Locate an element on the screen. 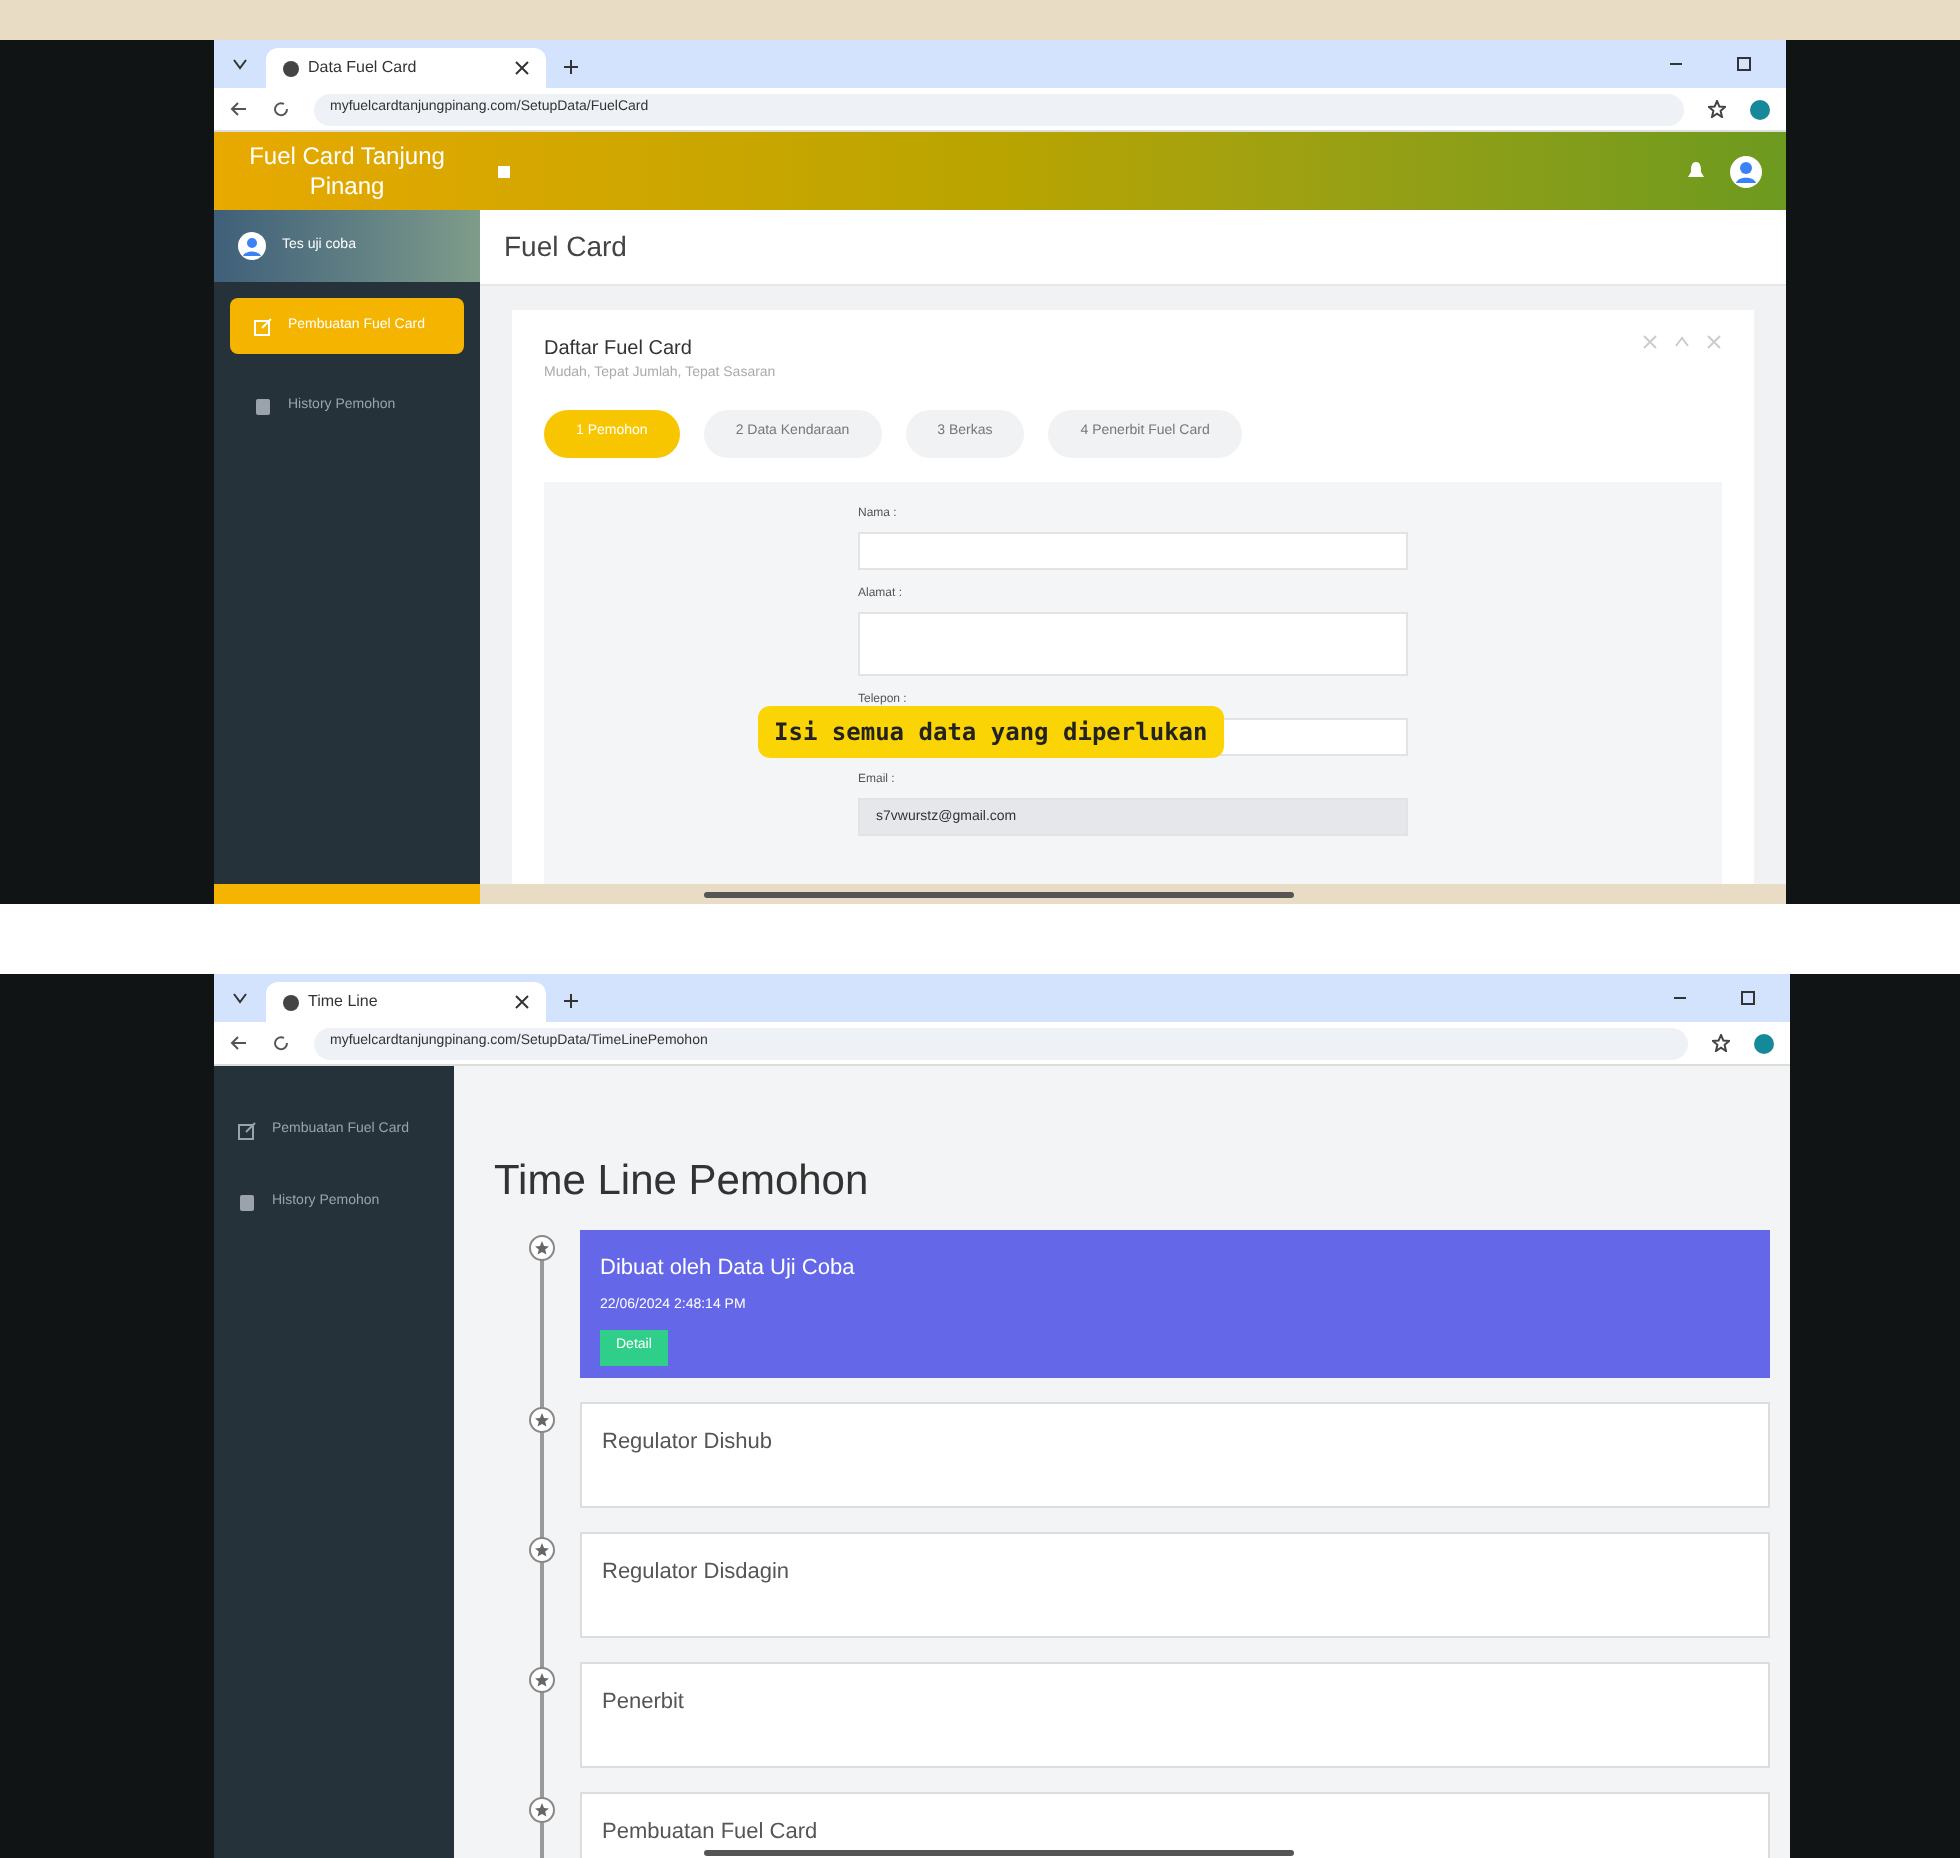 Image resolution: width=1960 pixels, height=1858 pixels. card-title: Daftar Fuel Card is located at coordinates (619, 350).